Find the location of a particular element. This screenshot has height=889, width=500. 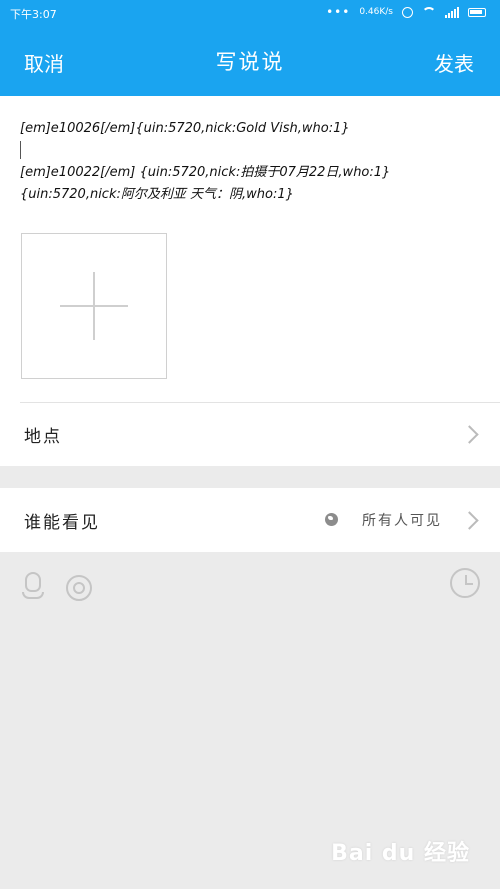

visibility-row: 谁能看见 所有人可见 is located at coordinates (250, 520).